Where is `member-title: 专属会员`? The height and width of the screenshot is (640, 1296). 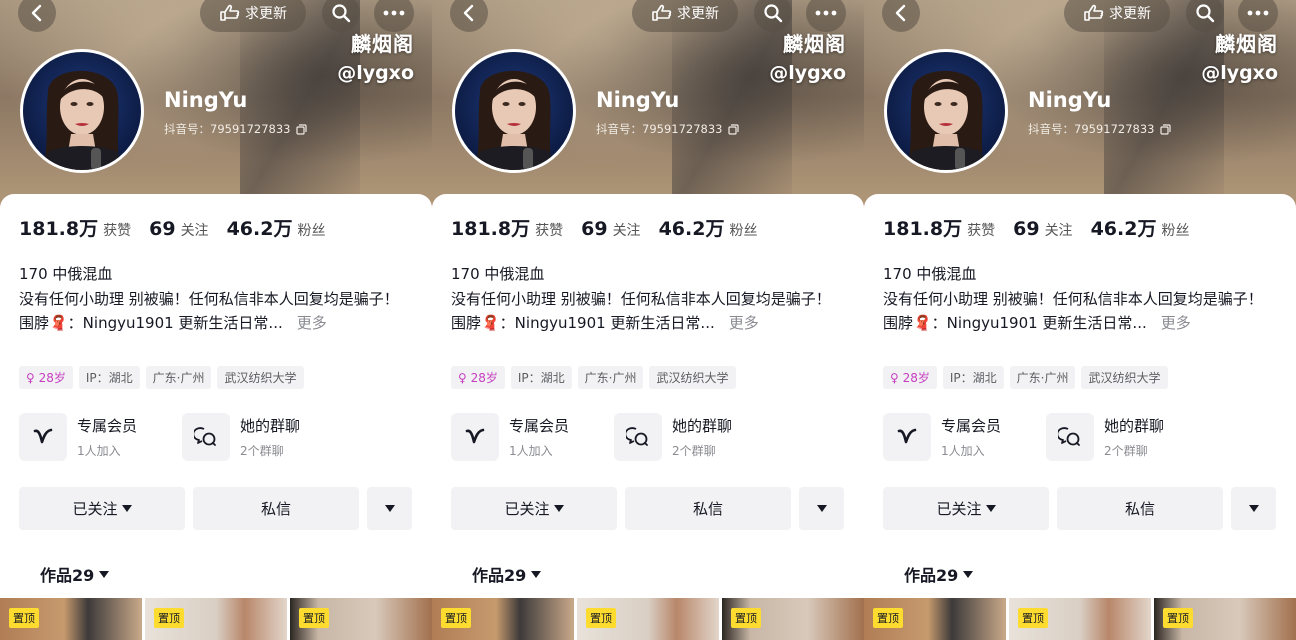
member-title: 专属会员 is located at coordinates (971, 426).